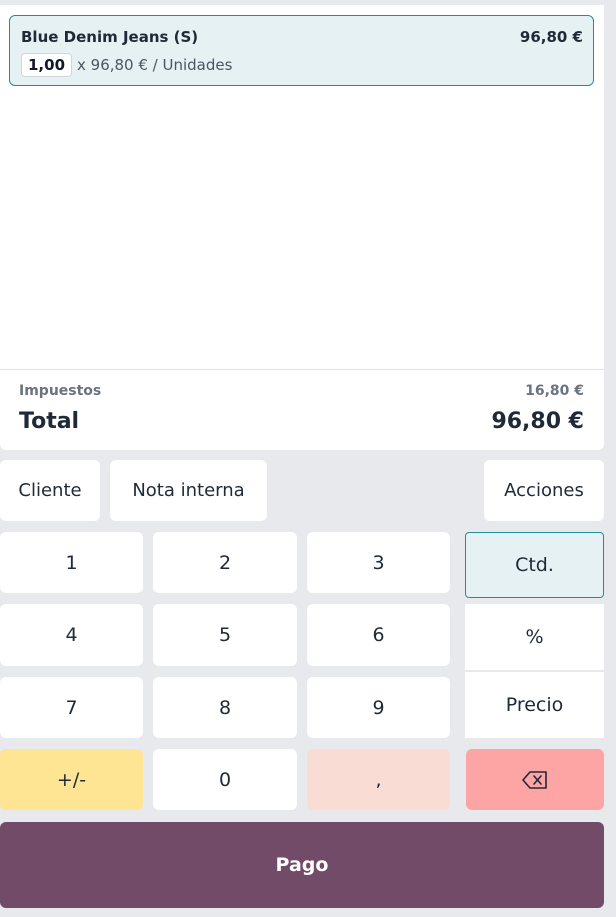  Describe the element at coordinates (378, 779) in the screenshot. I see `numpad-key-comma: ,` at that location.